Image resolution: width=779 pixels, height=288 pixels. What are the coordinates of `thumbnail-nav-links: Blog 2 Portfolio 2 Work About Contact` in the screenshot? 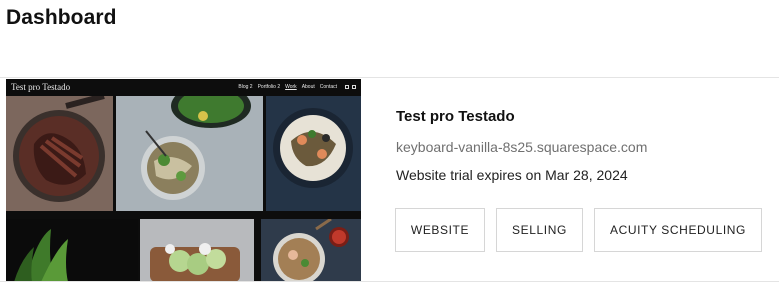 It's located at (297, 87).